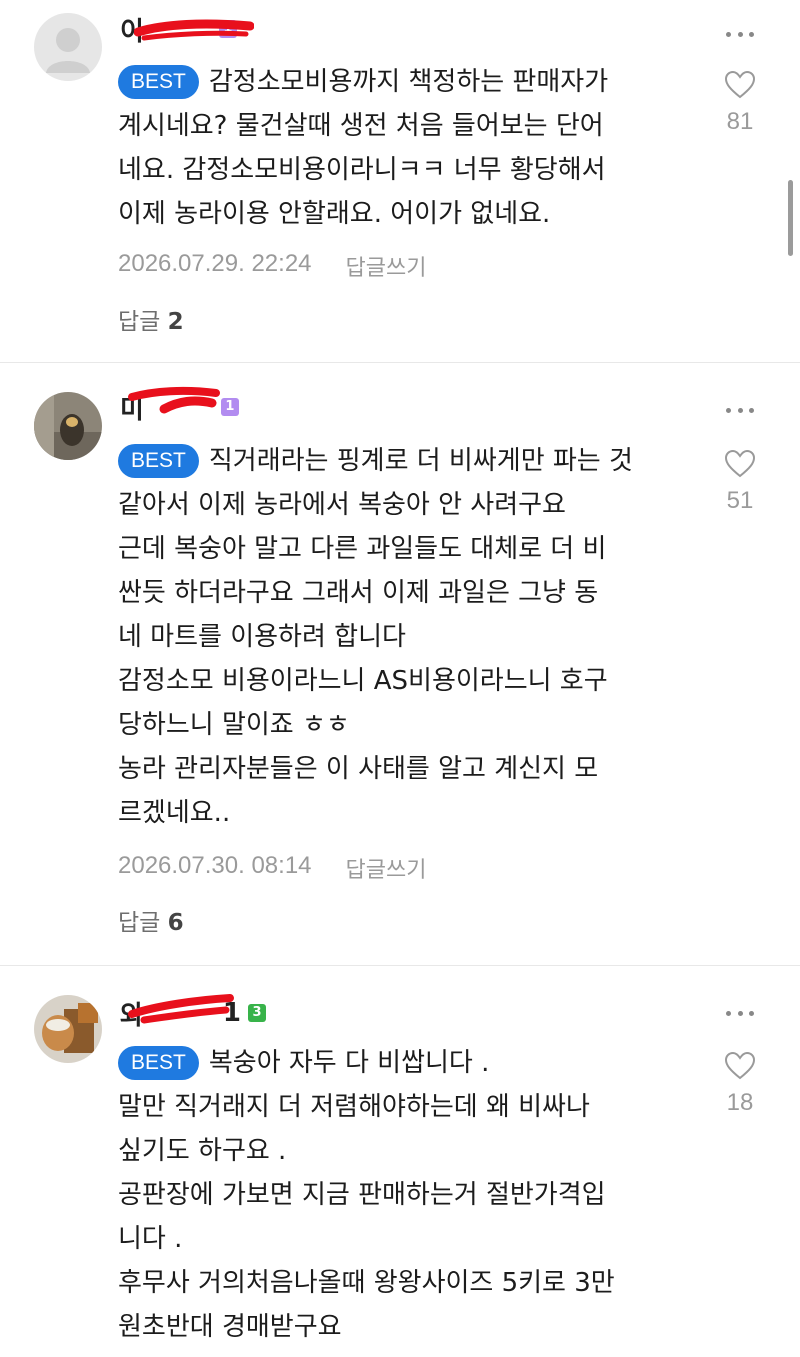  I want to click on comment-line: 싶기도 하구요 ., so click(202, 1151).